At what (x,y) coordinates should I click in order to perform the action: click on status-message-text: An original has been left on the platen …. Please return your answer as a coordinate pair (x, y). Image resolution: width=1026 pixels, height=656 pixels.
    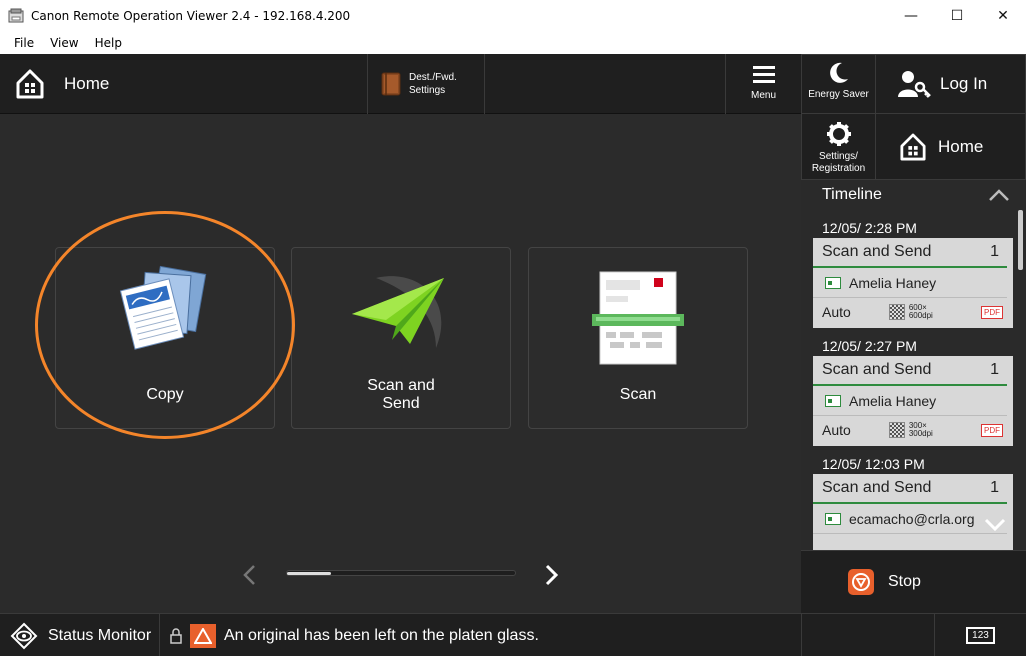
    Looking at the image, I should click on (381, 635).